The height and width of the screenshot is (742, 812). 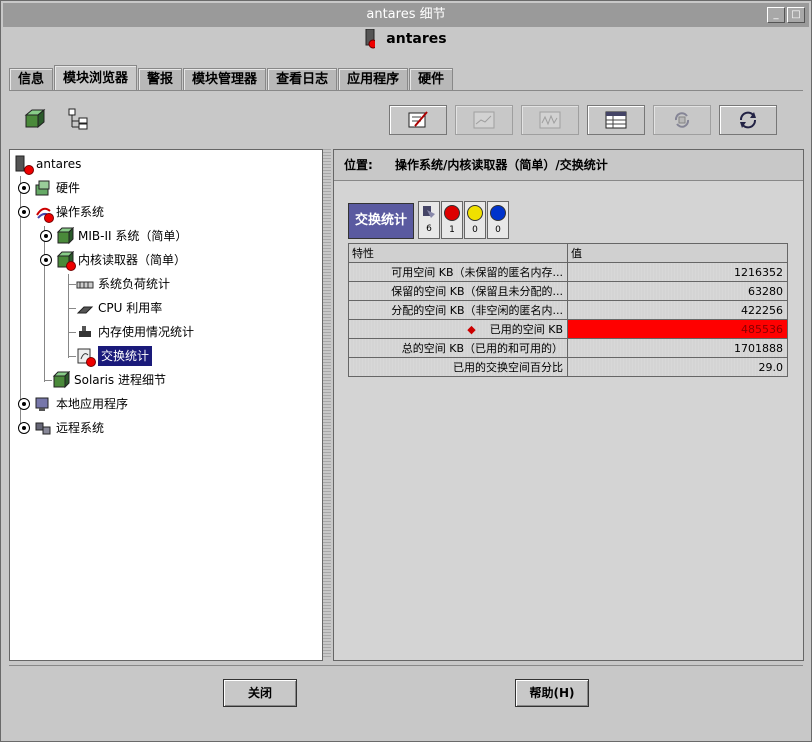 I want to click on location-path: 操作系统/内核读取器（简单）/交换统计, so click(x=501, y=165).